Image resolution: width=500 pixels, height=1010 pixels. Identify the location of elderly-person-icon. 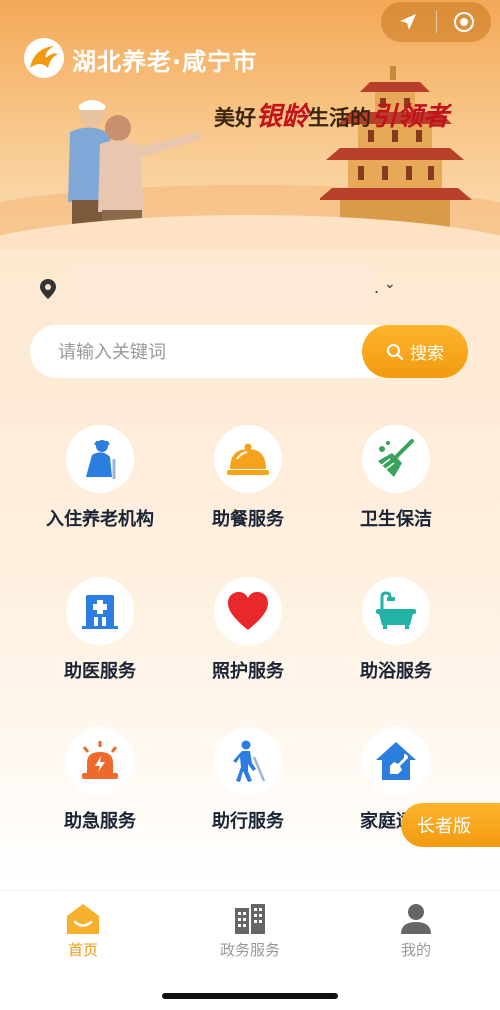
(101, 459).